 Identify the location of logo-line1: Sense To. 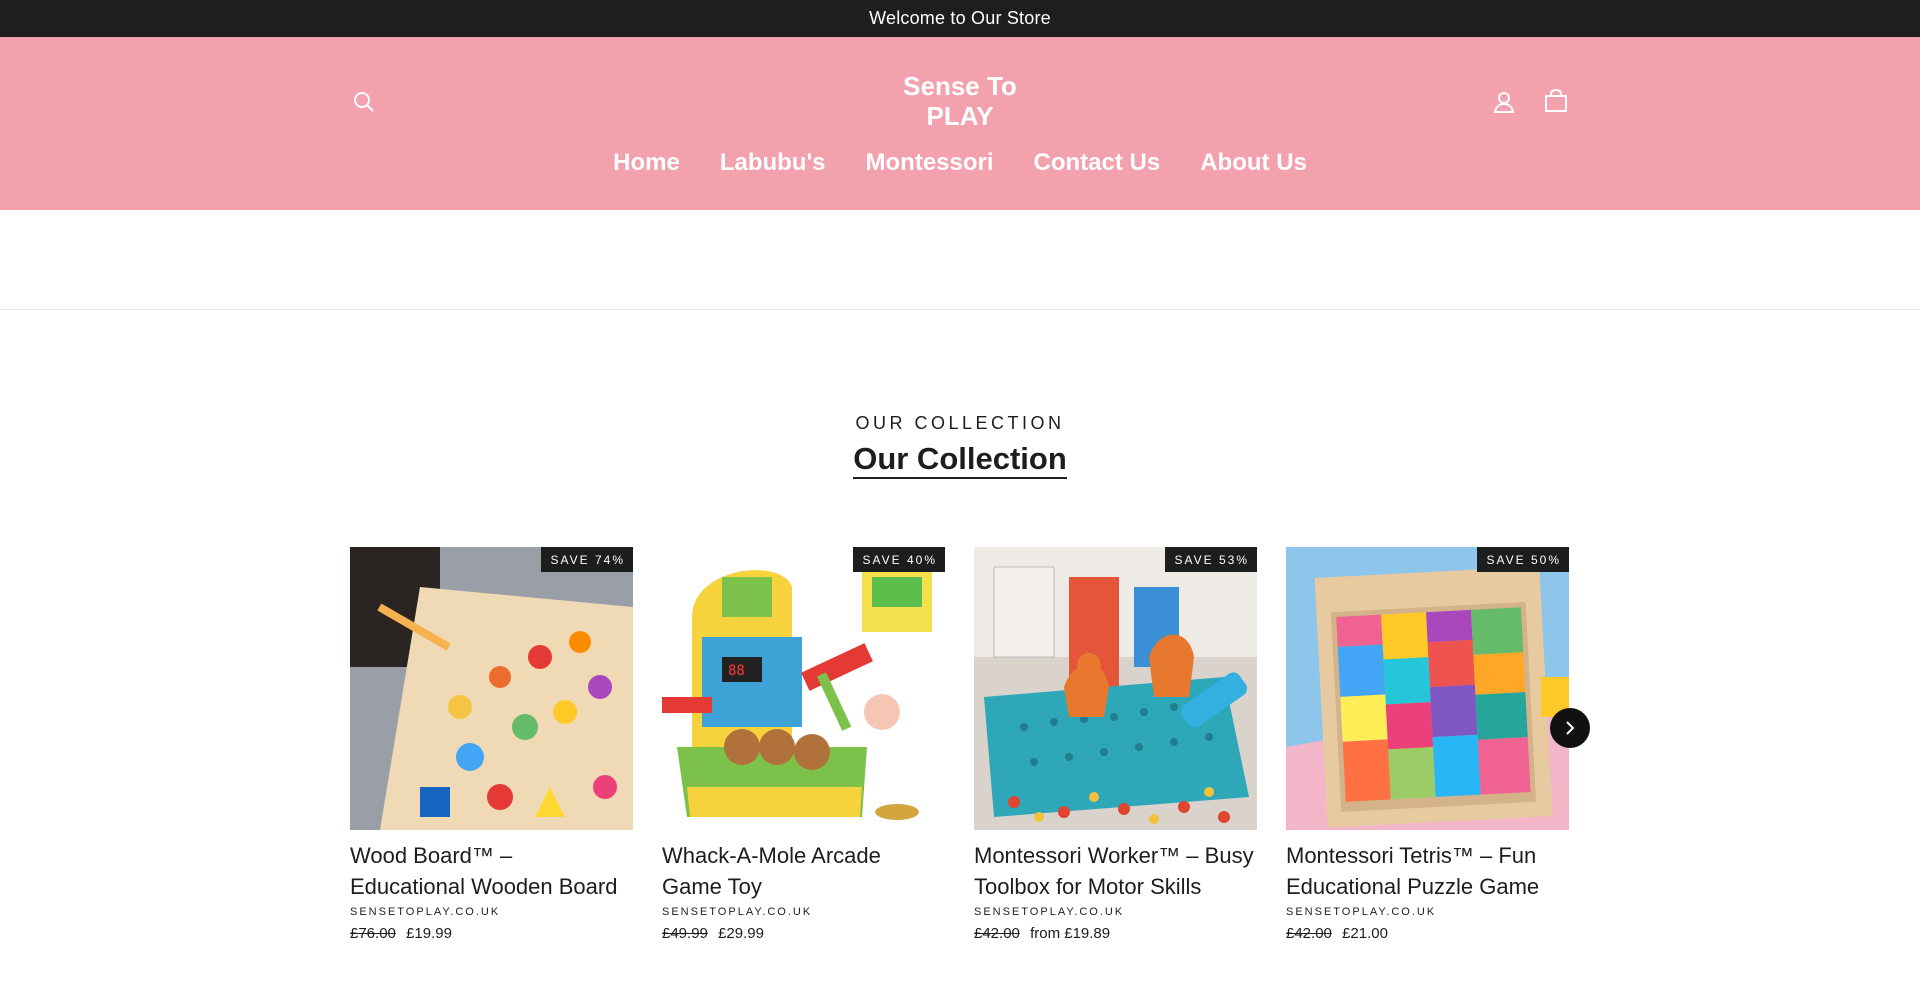
(960, 86).